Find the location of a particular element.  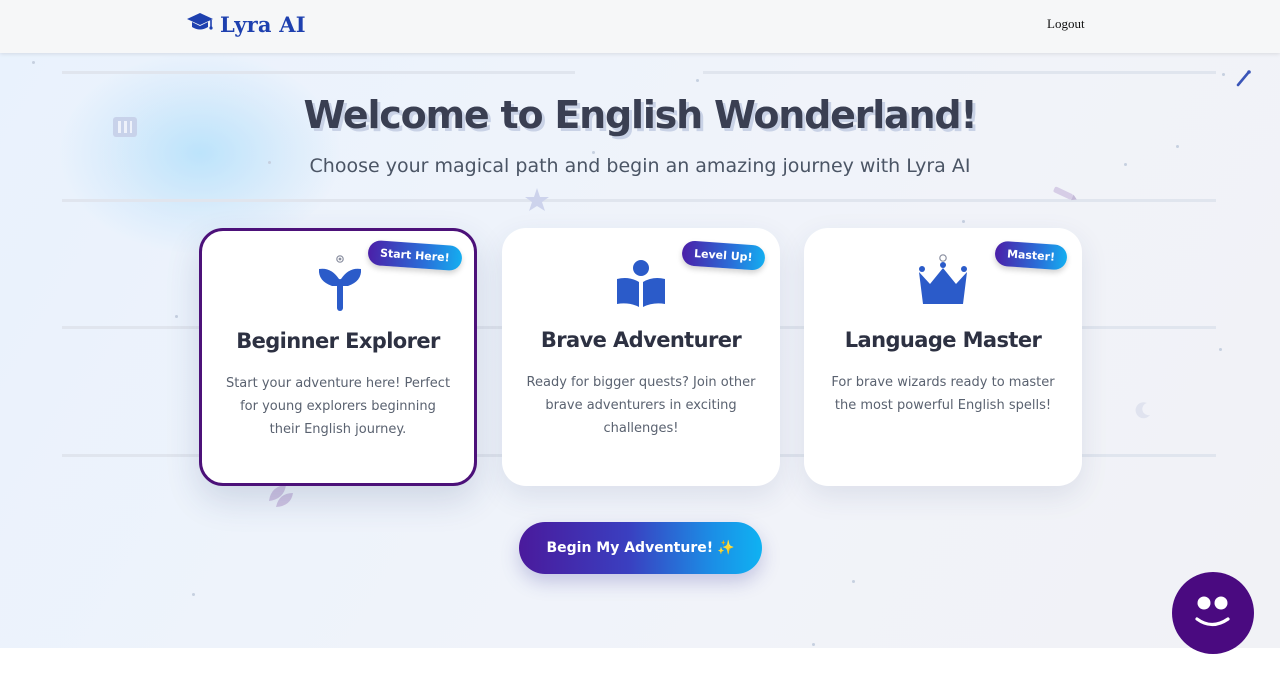

moon-icon is located at coordinates (1143, 412).